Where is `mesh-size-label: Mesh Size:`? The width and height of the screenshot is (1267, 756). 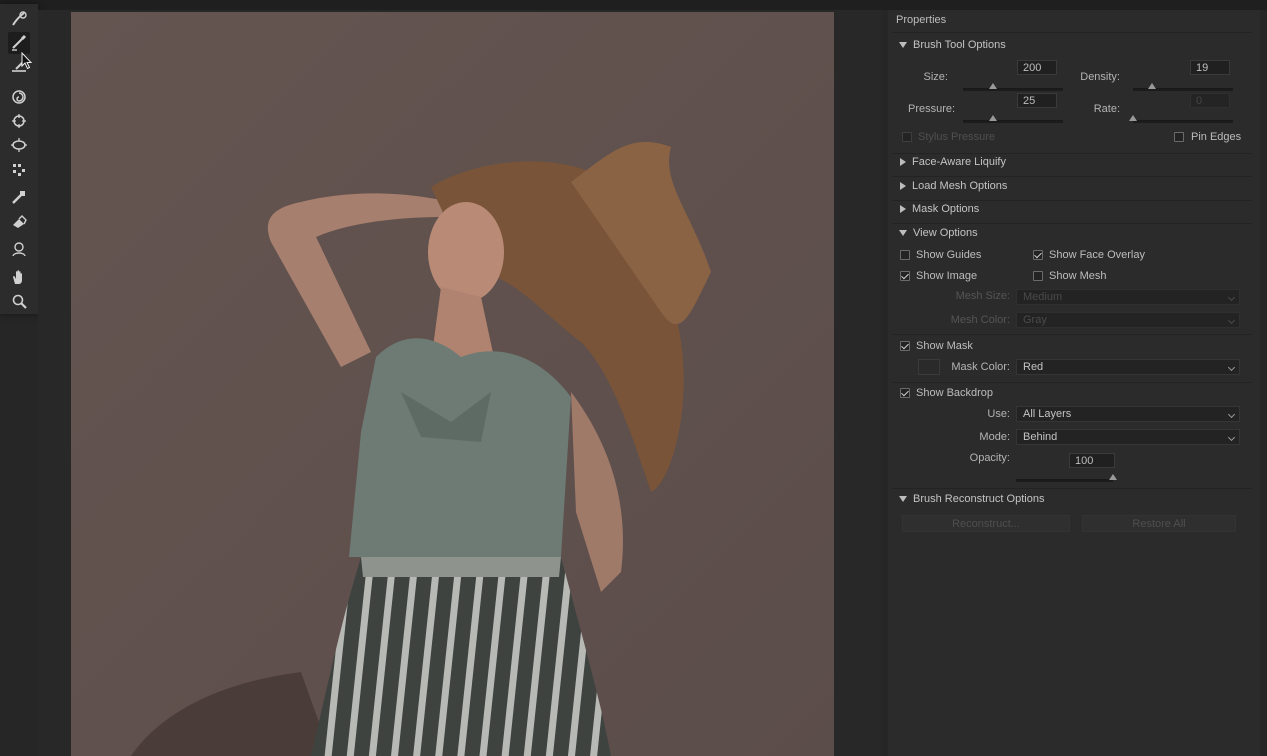 mesh-size-label: Mesh Size: is located at coordinates (982, 296).